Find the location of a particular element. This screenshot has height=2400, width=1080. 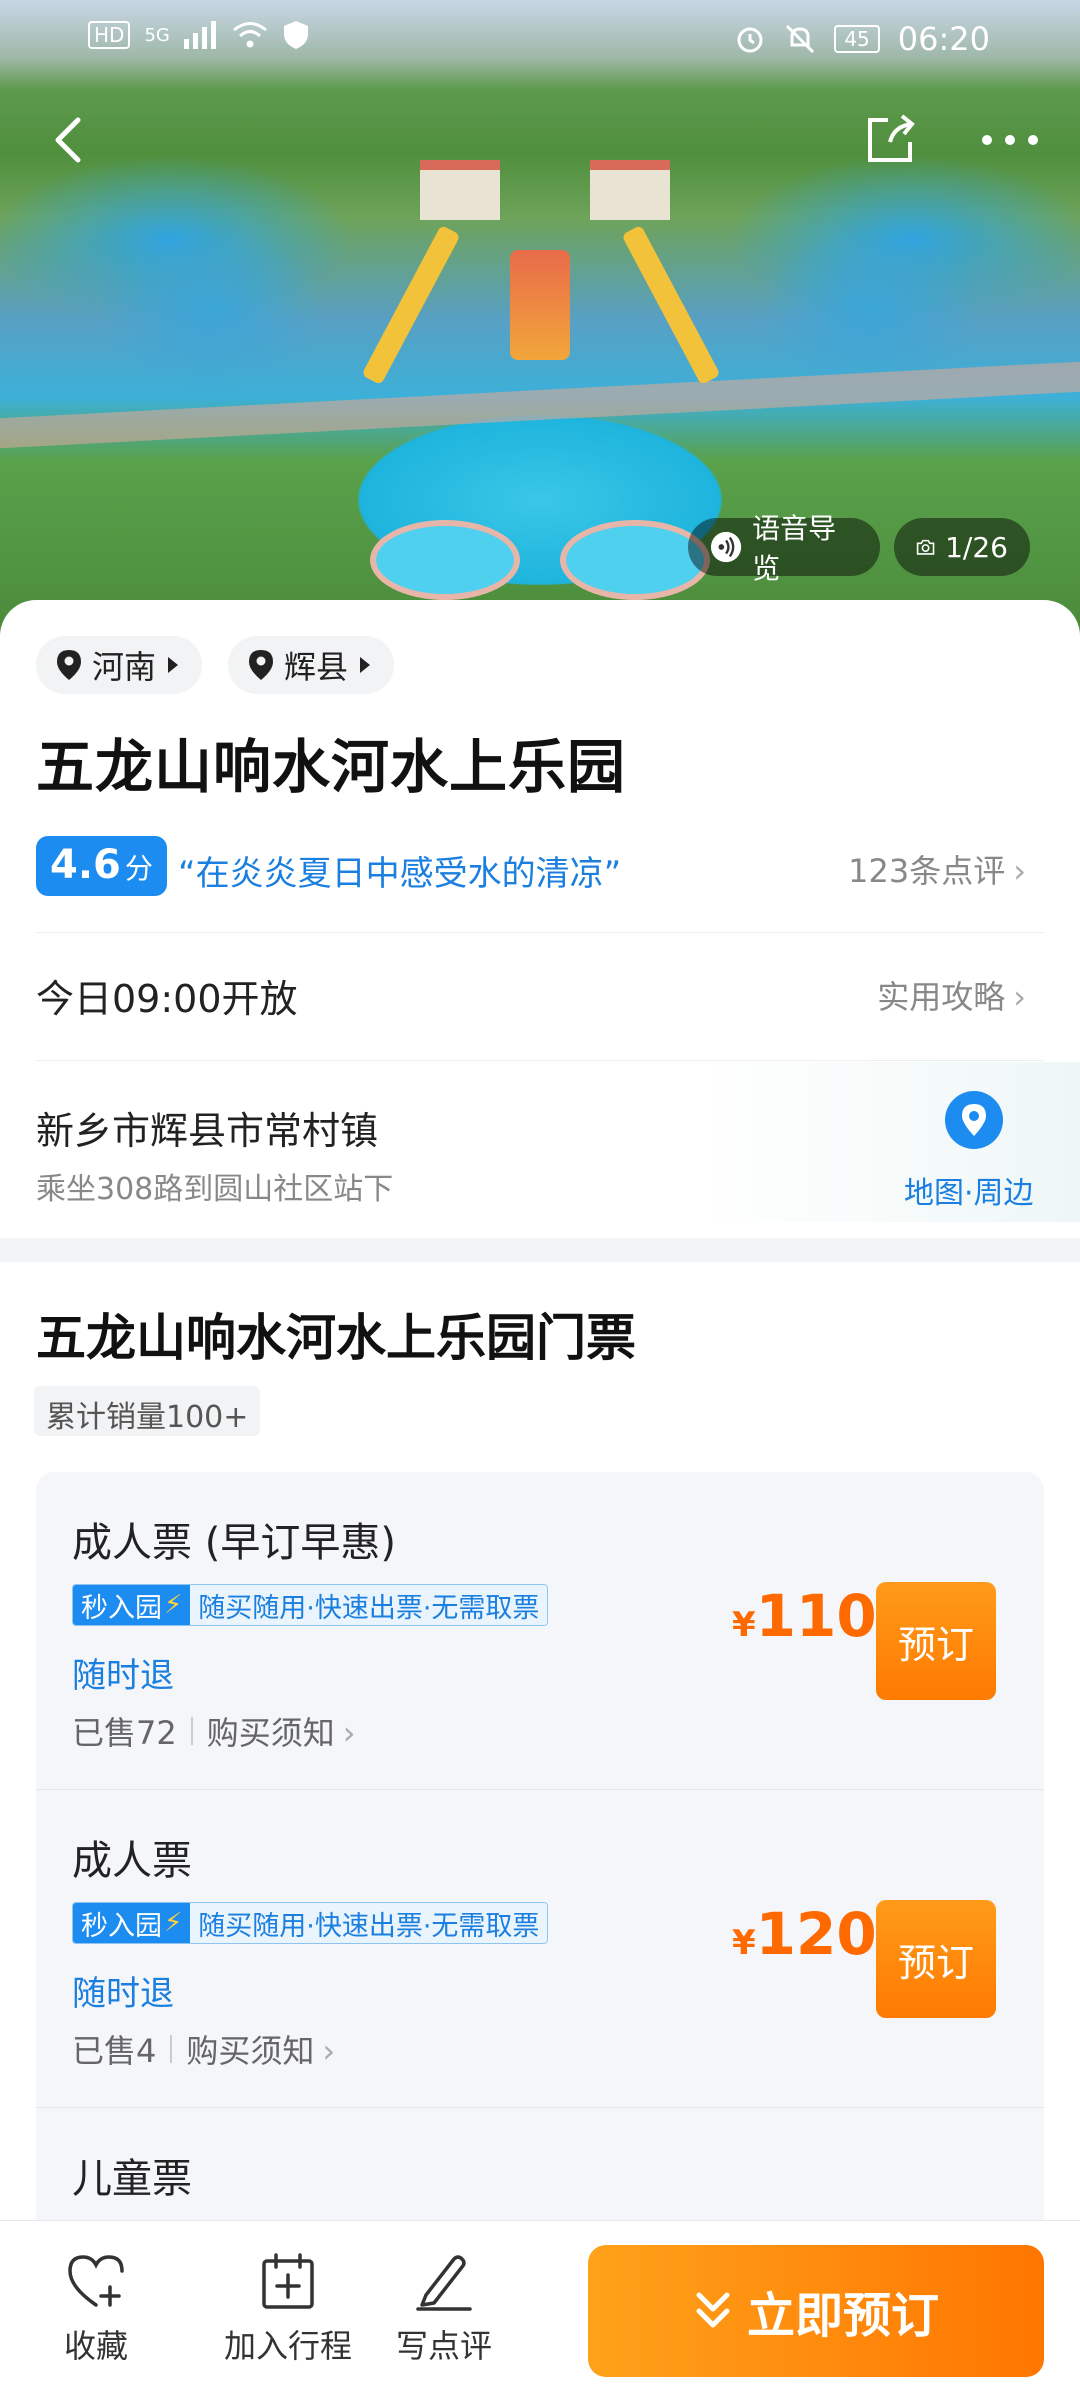

hero-slide-tower is located at coordinates (540, 305).